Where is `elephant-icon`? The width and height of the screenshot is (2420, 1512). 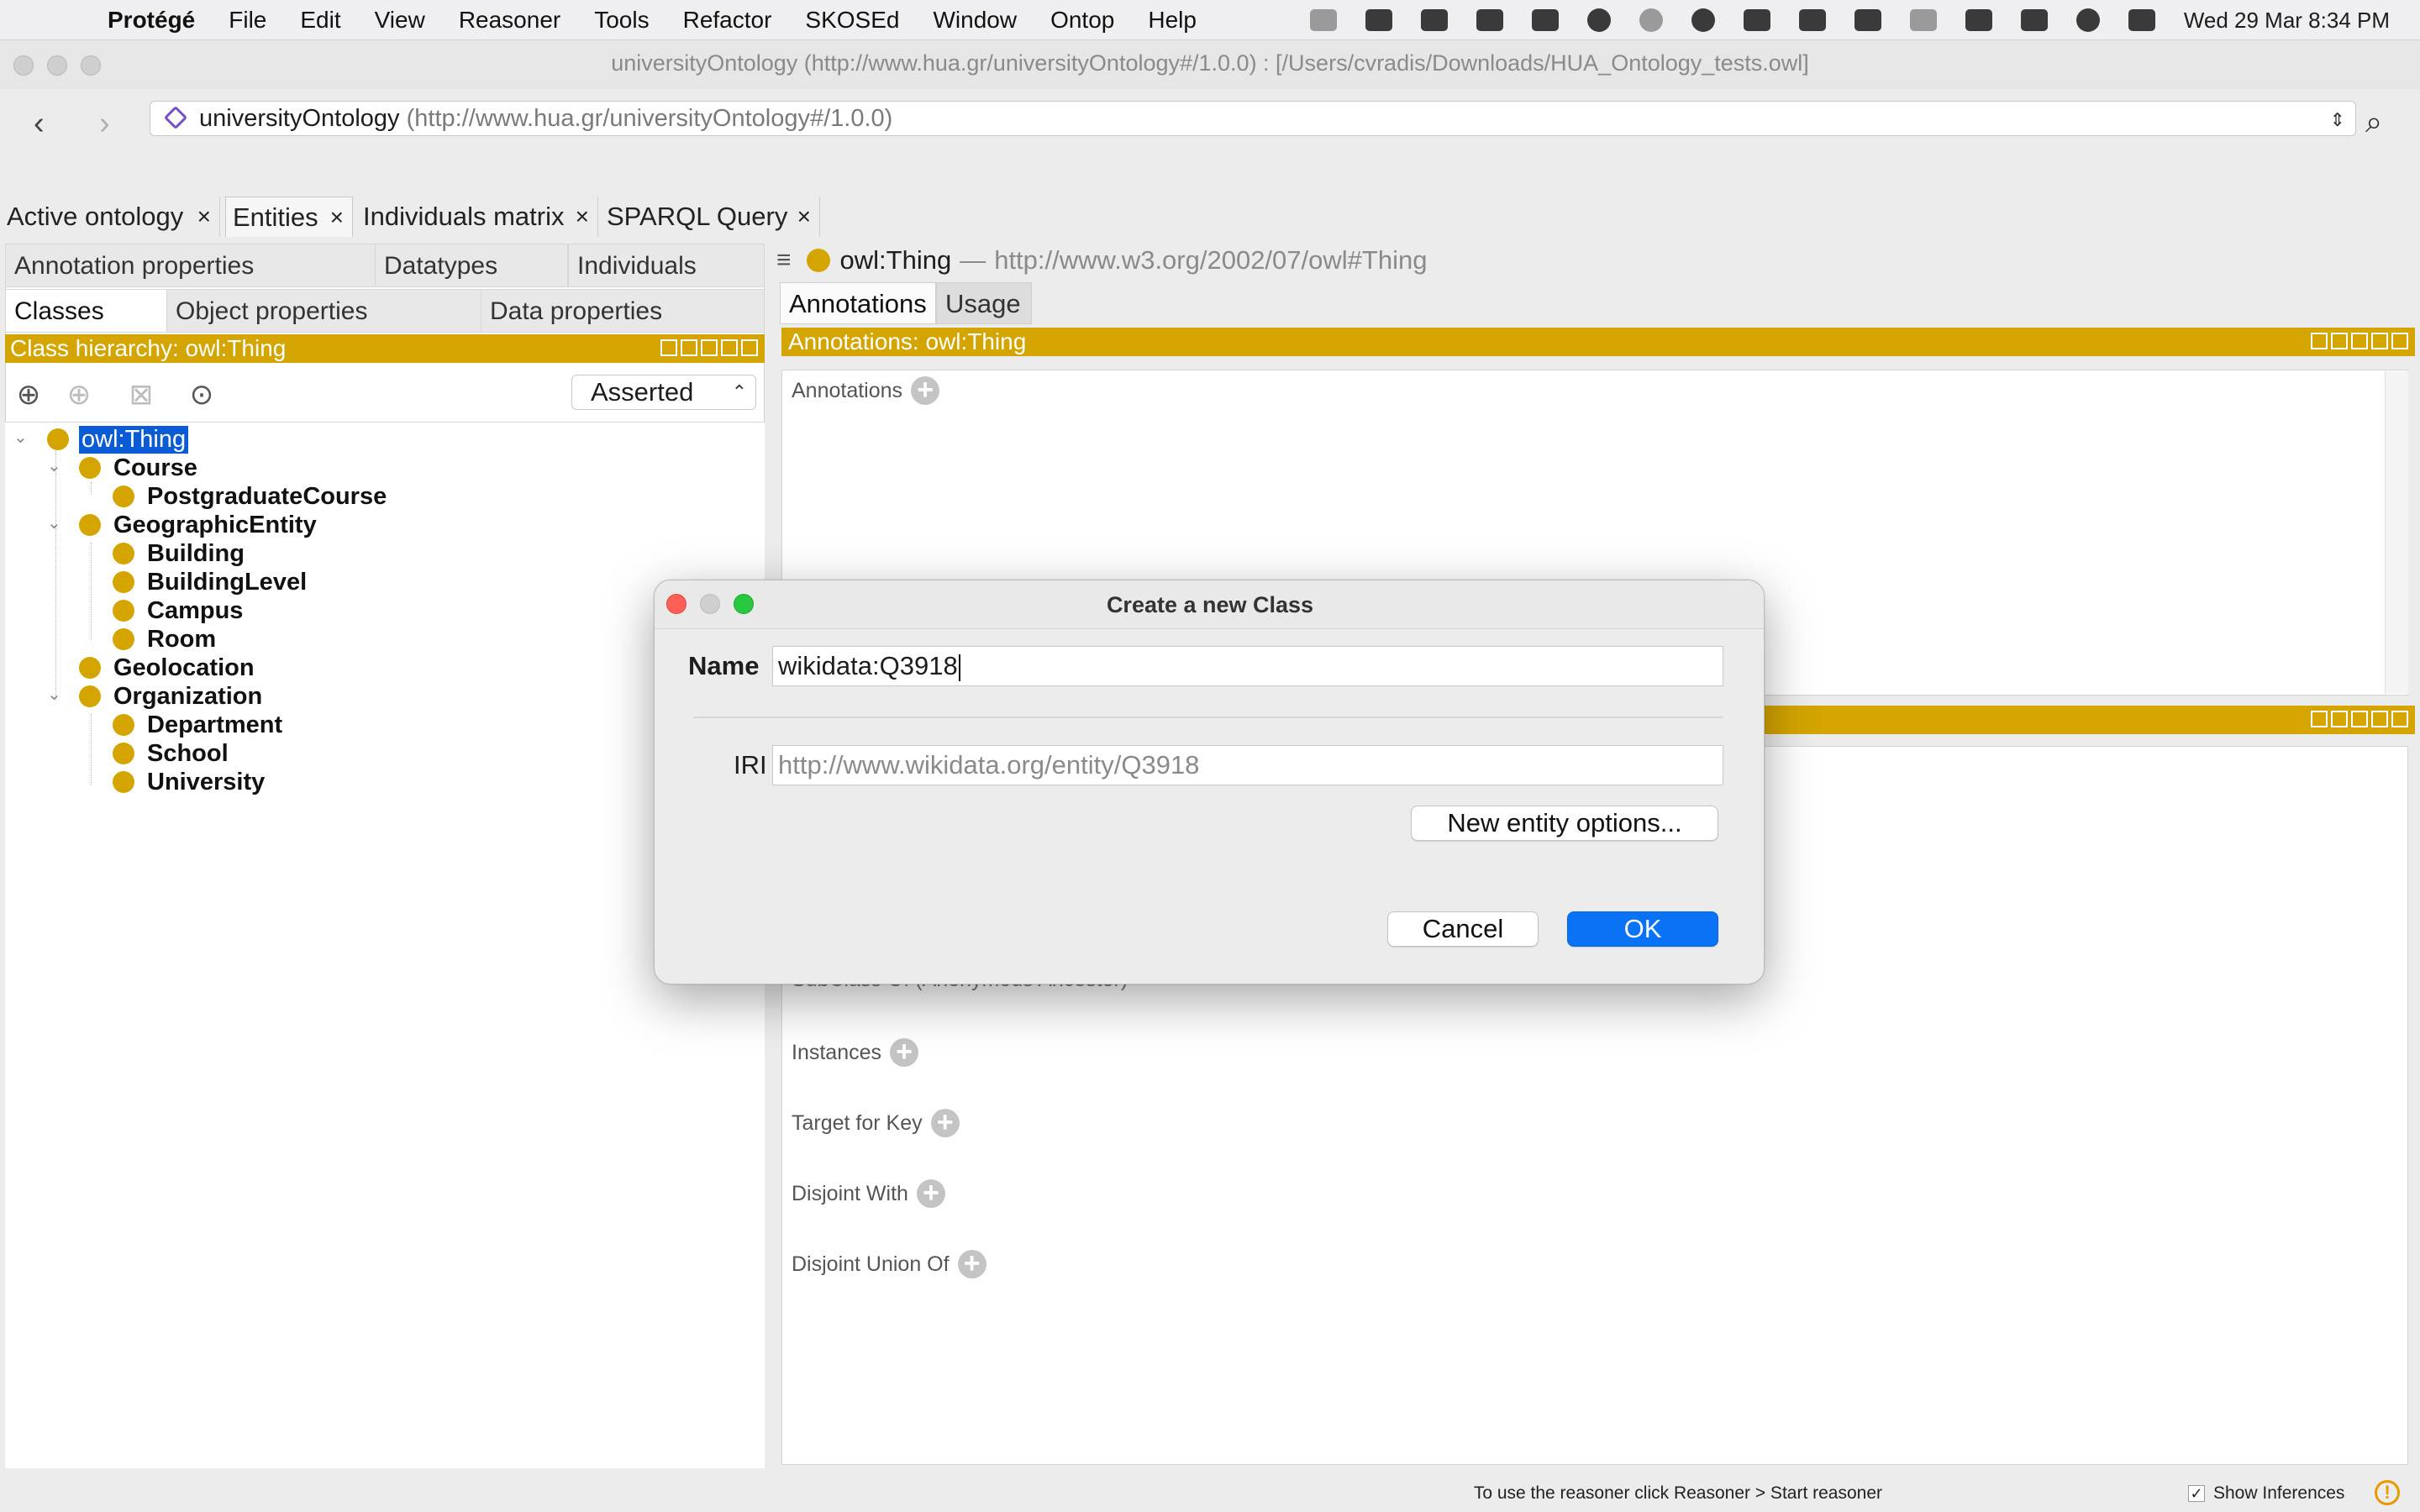
elephant-icon is located at coordinates (1545, 20).